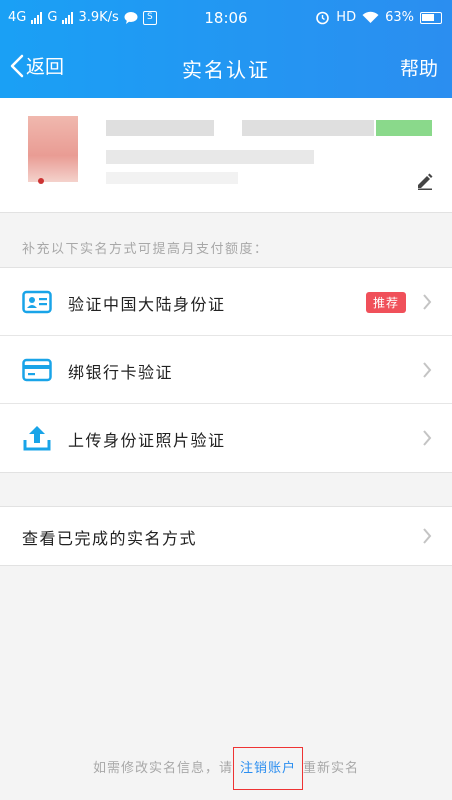 This screenshot has height=800, width=452. I want to click on upload-icon, so click(37, 438).